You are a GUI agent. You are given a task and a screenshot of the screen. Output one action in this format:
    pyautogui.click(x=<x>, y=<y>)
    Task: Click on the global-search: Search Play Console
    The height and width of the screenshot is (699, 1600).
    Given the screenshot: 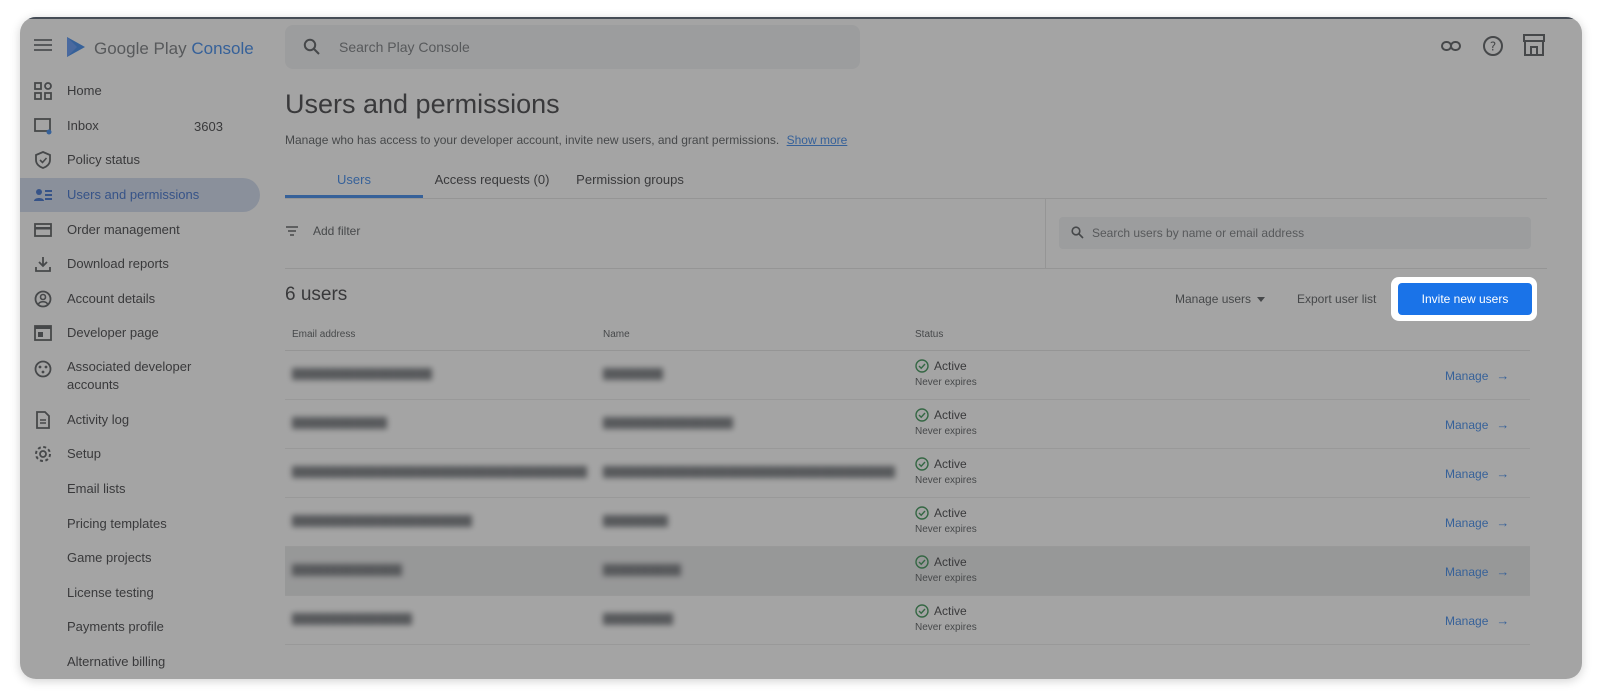 What is the action you would take?
    pyautogui.click(x=572, y=47)
    